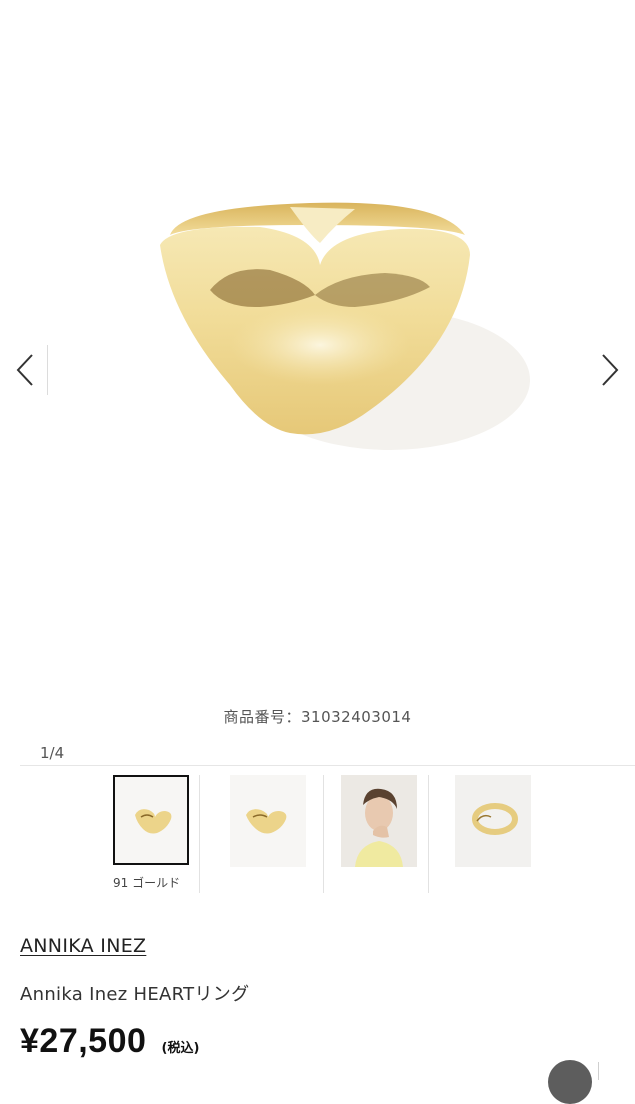 This screenshot has height=1104, width=635. Describe the element at coordinates (317, 835) in the screenshot. I see `thumbnail-strip: 91 ゴールド` at that location.